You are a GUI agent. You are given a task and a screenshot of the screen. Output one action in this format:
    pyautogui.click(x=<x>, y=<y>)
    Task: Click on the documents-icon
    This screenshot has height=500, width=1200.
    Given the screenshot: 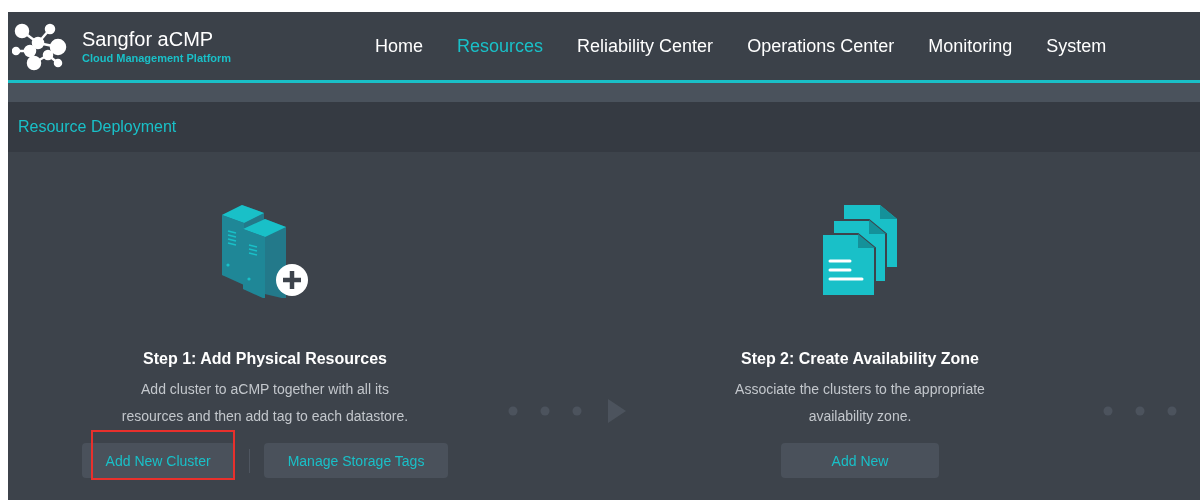 What is the action you would take?
    pyautogui.click(x=860, y=250)
    